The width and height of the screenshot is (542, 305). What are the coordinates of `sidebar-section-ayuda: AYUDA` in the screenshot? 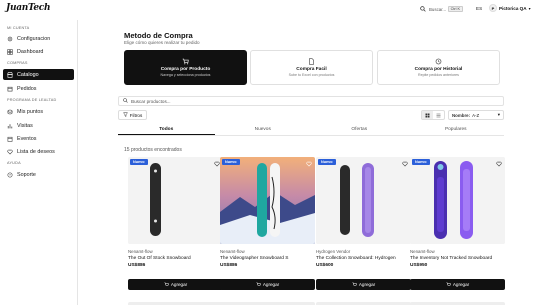 It's located at (14, 163).